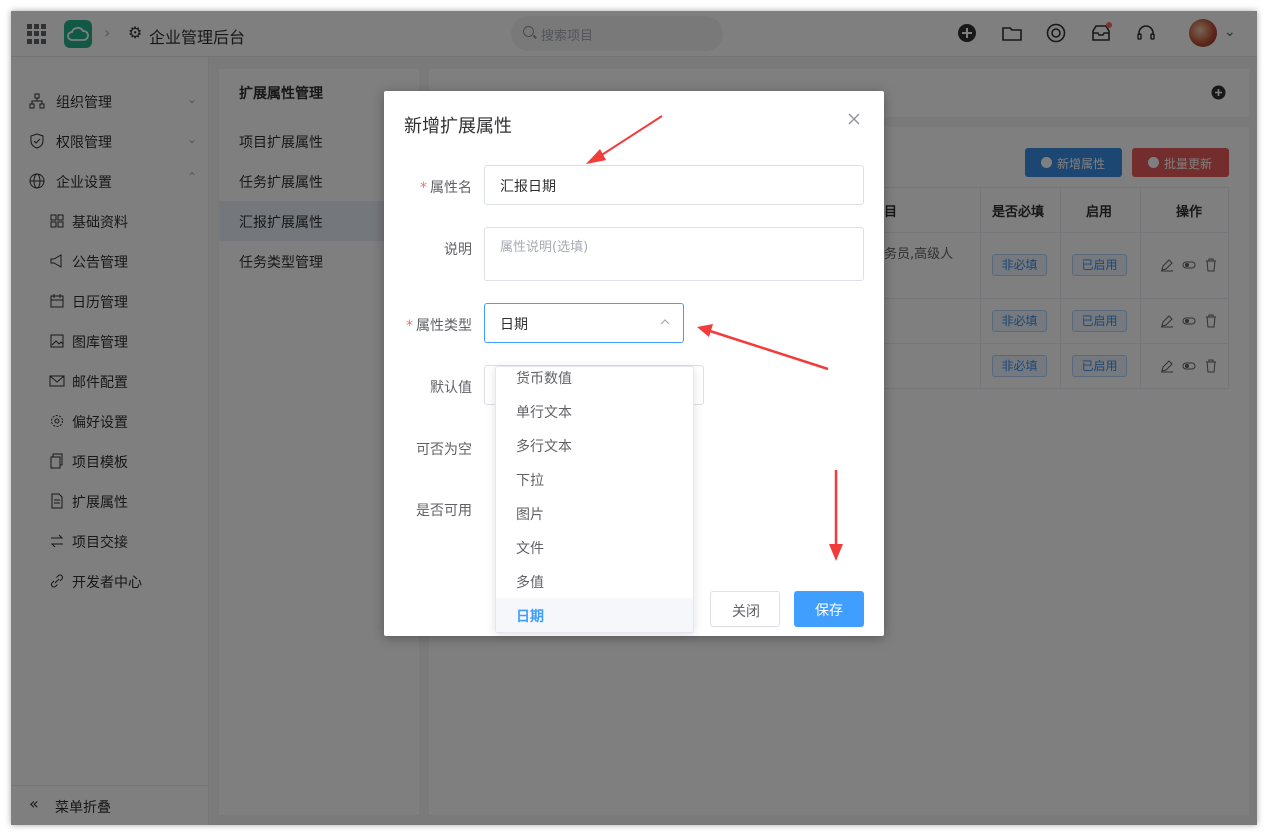 This screenshot has width=1267, height=836. What do you see at coordinates (514, 325) in the screenshot?
I see `attribute-type-value: 日期` at bounding box center [514, 325].